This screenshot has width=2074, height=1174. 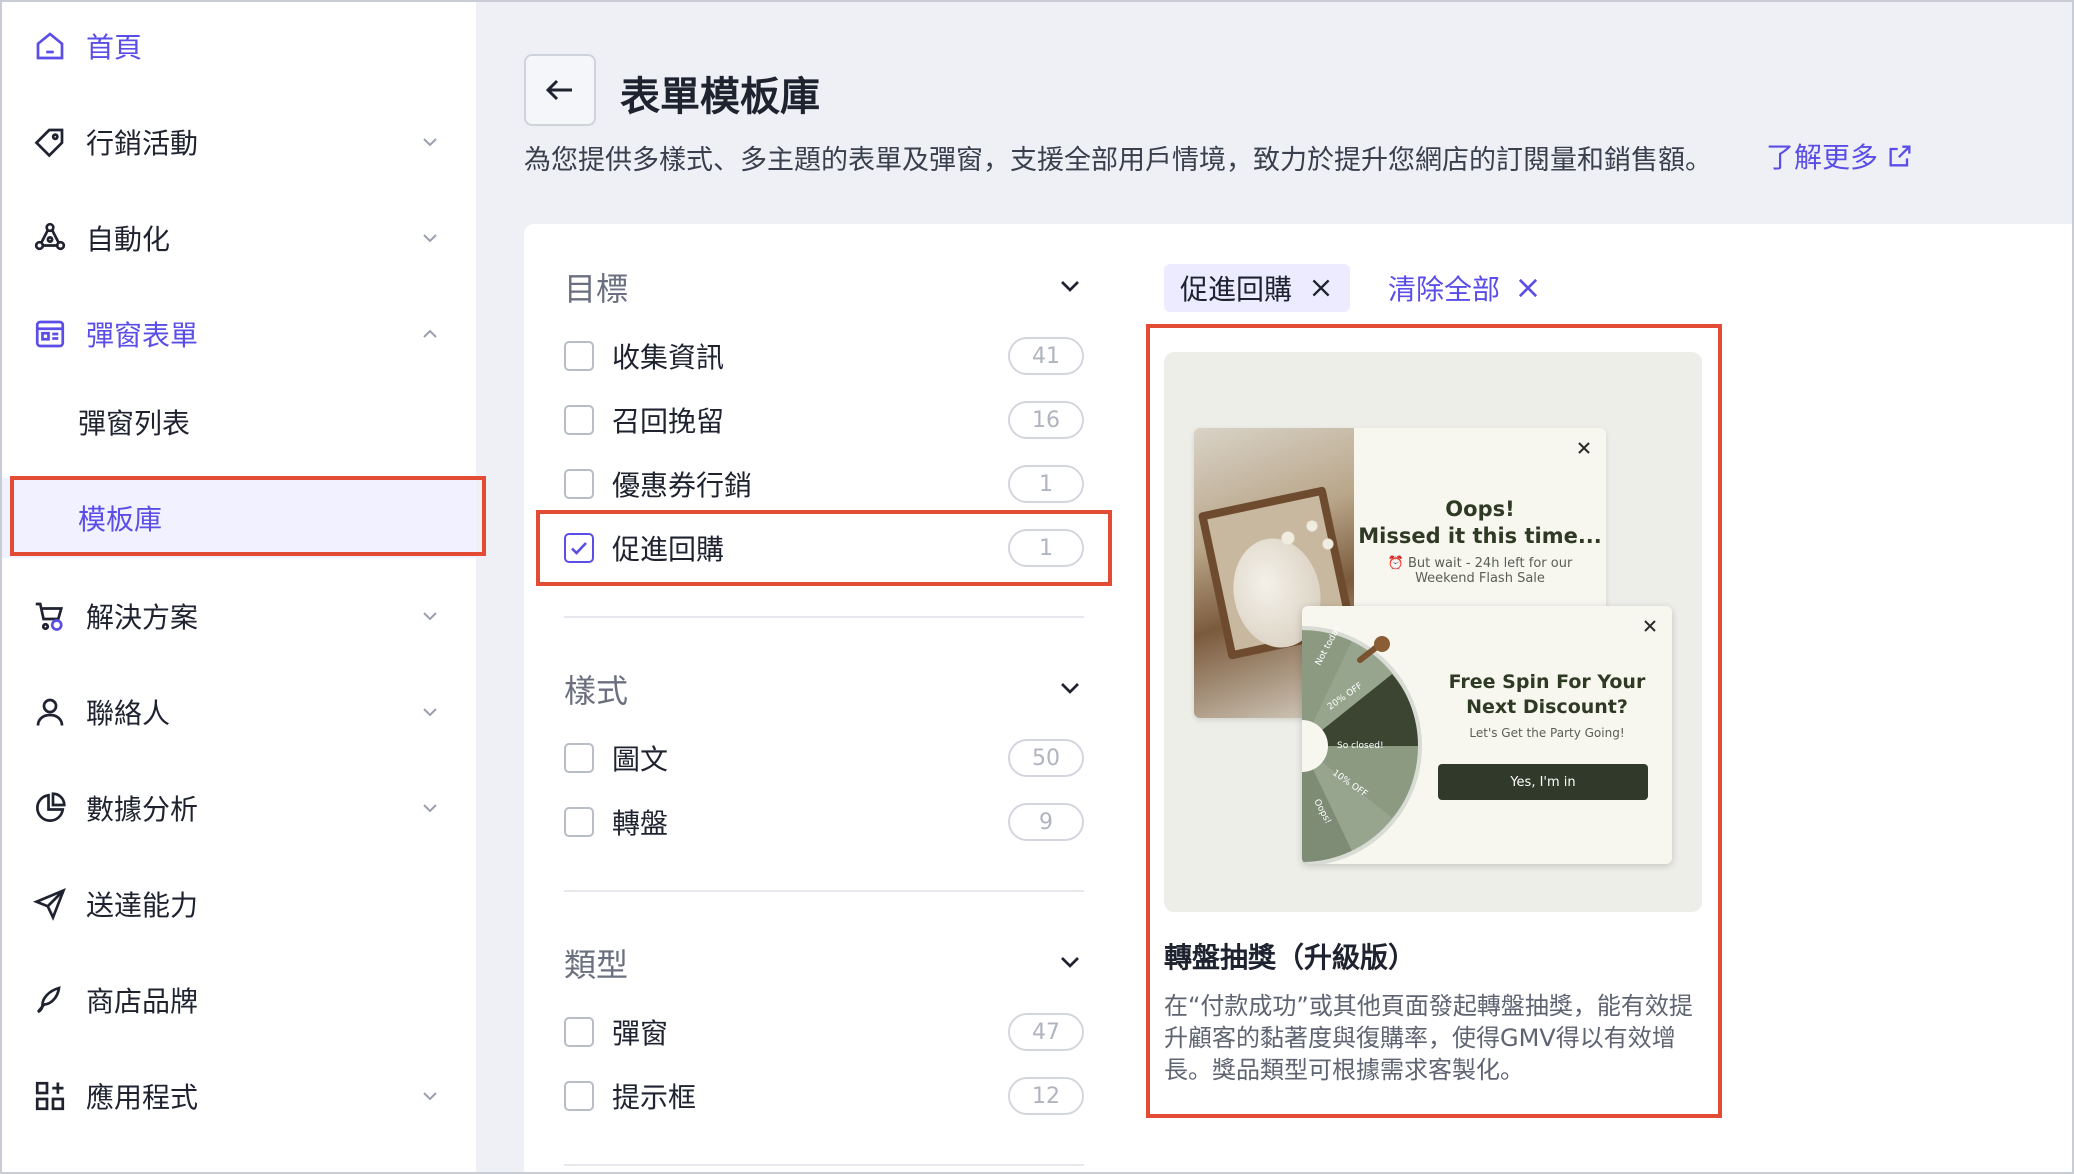 What do you see at coordinates (1480, 578) in the screenshot?
I see `popup-subtitle-line: Weekend Flash Sale` at bounding box center [1480, 578].